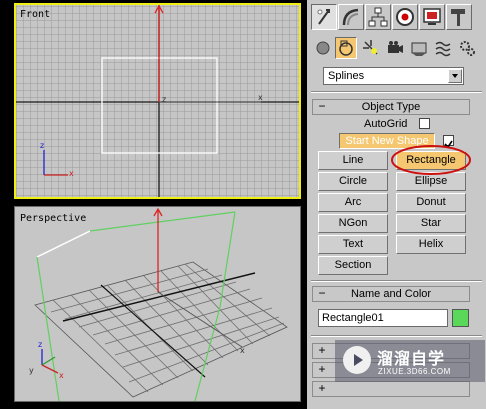 Image resolution: width=486 pixels, height=409 pixels. I want to click on top-tab-row, so click(396, 17).